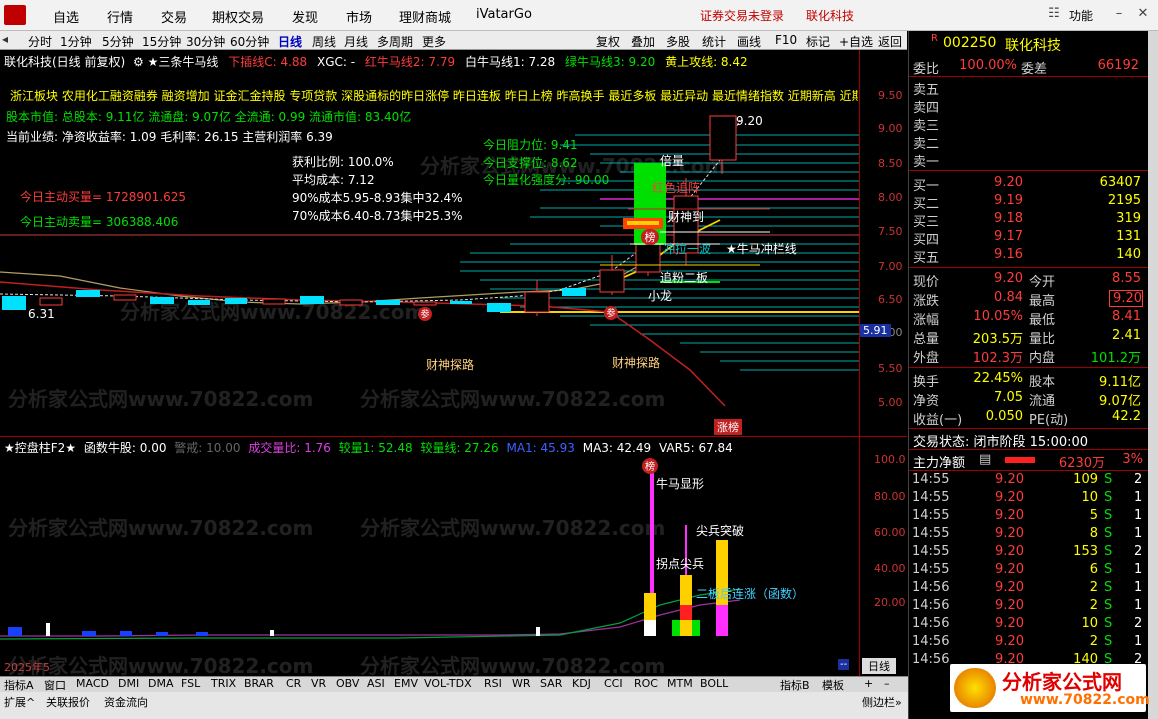 This screenshot has height=719, width=1158. What do you see at coordinates (190, 683) in the screenshot?
I see `indicator-tab: FSL` at bounding box center [190, 683].